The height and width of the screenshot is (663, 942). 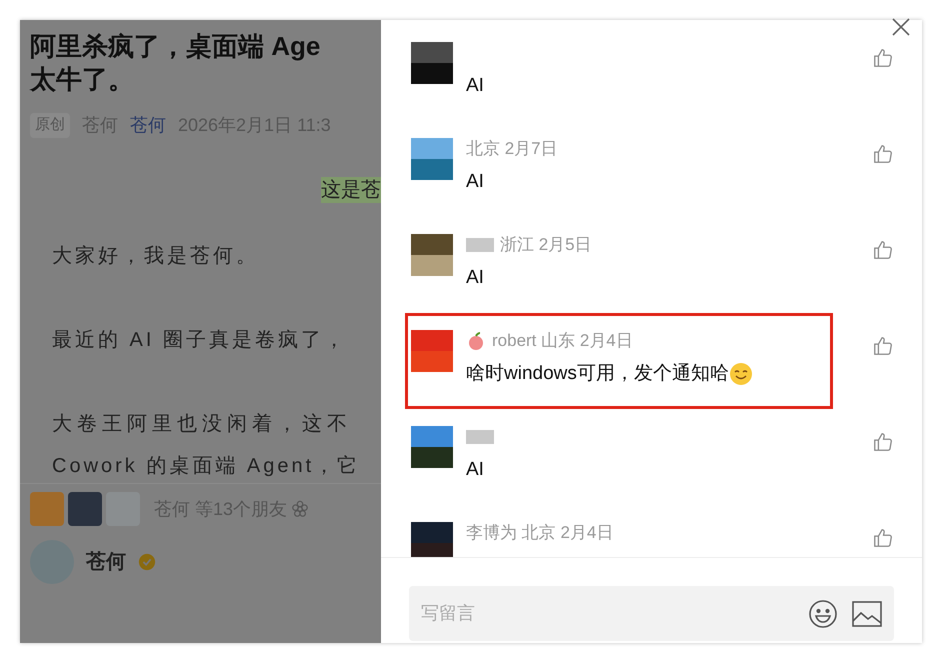 I want to click on article-paragraph: 大家好，我是苍何。, so click(x=155, y=256).